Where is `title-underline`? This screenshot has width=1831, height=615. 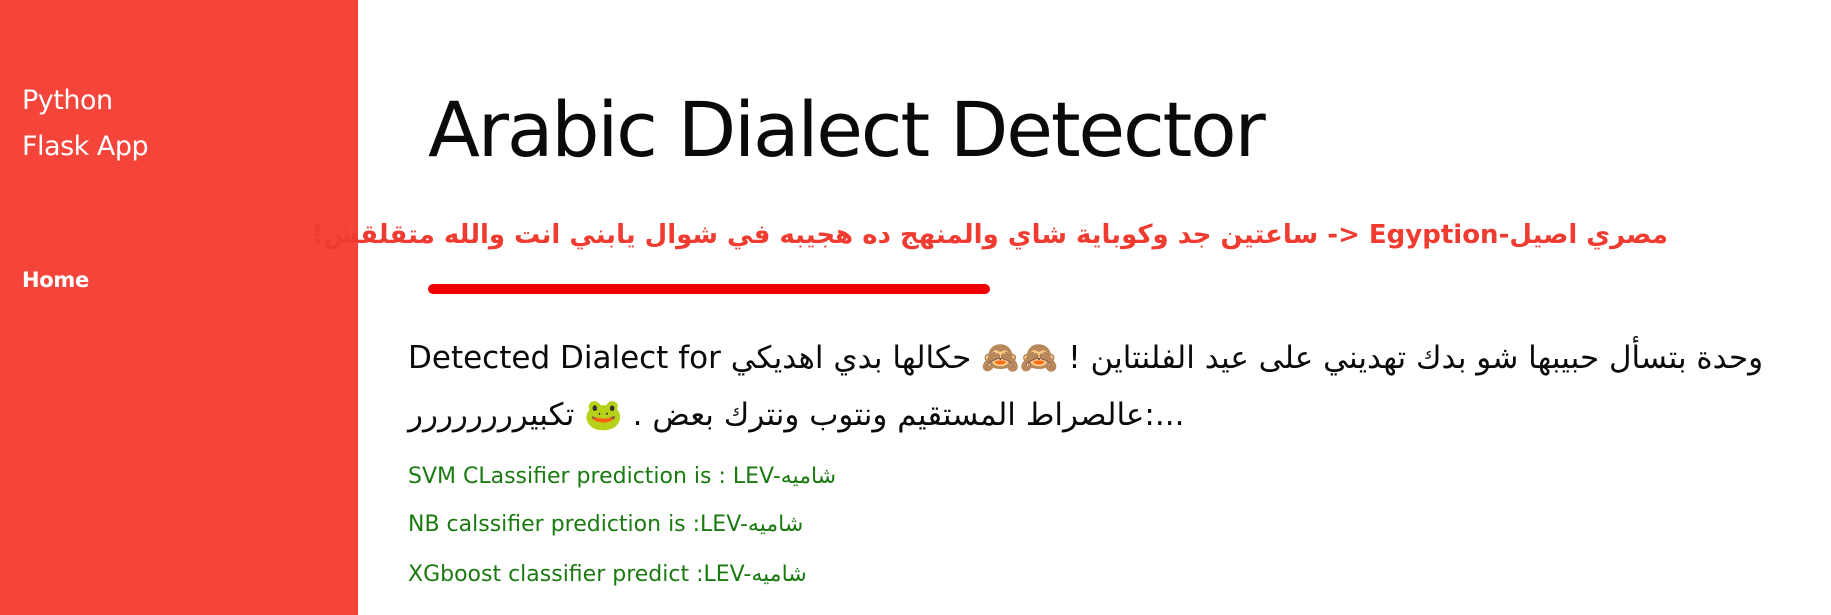
title-underline is located at coordinates (709, 289).